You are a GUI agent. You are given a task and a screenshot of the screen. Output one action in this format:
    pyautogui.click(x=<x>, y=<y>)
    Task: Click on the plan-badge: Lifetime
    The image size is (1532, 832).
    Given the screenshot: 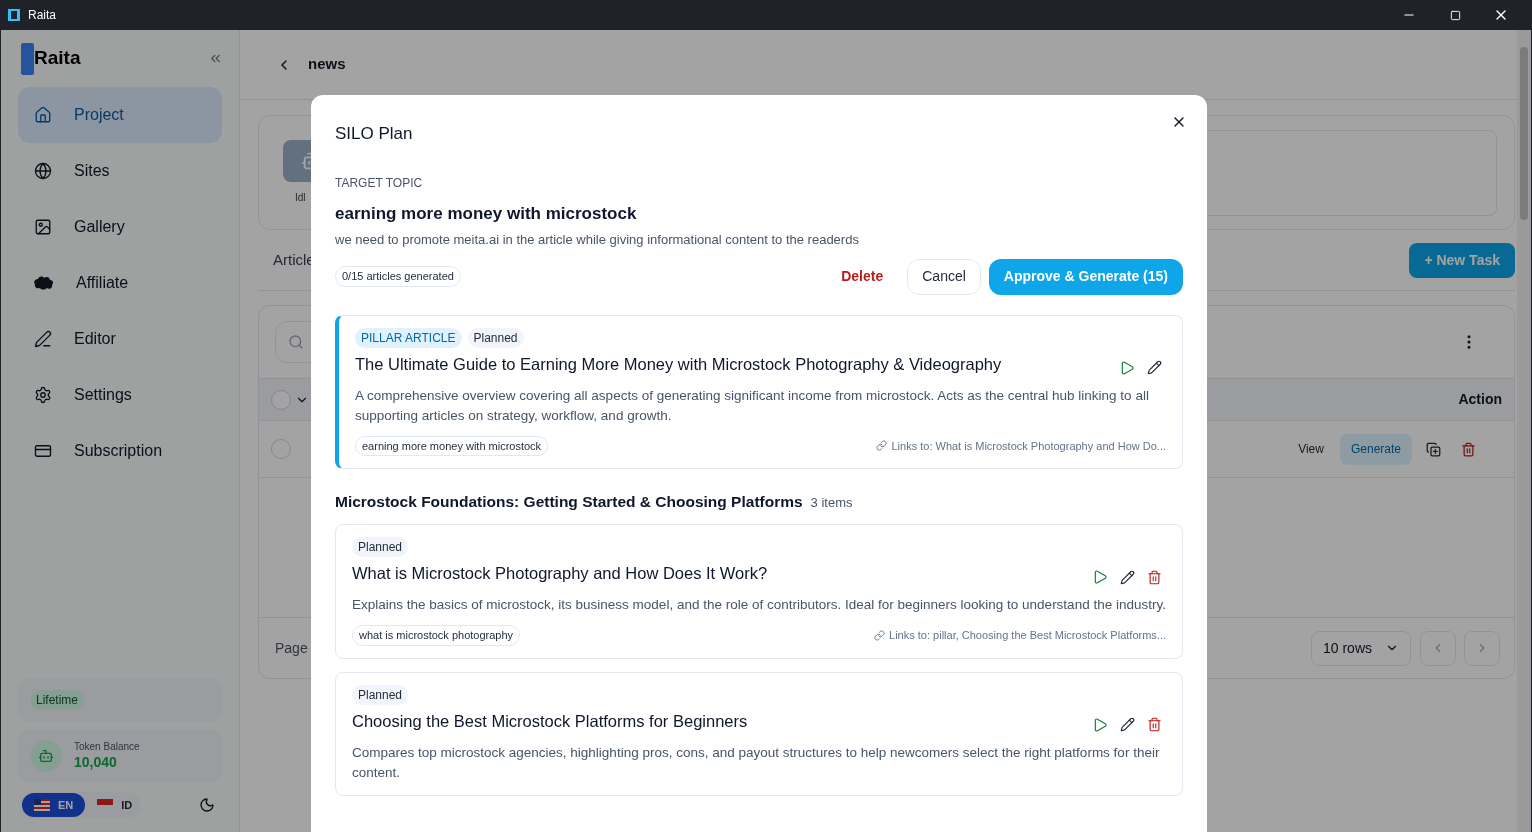 What is the action you would take?
    pyautogui.click(x=57, y=700)
    